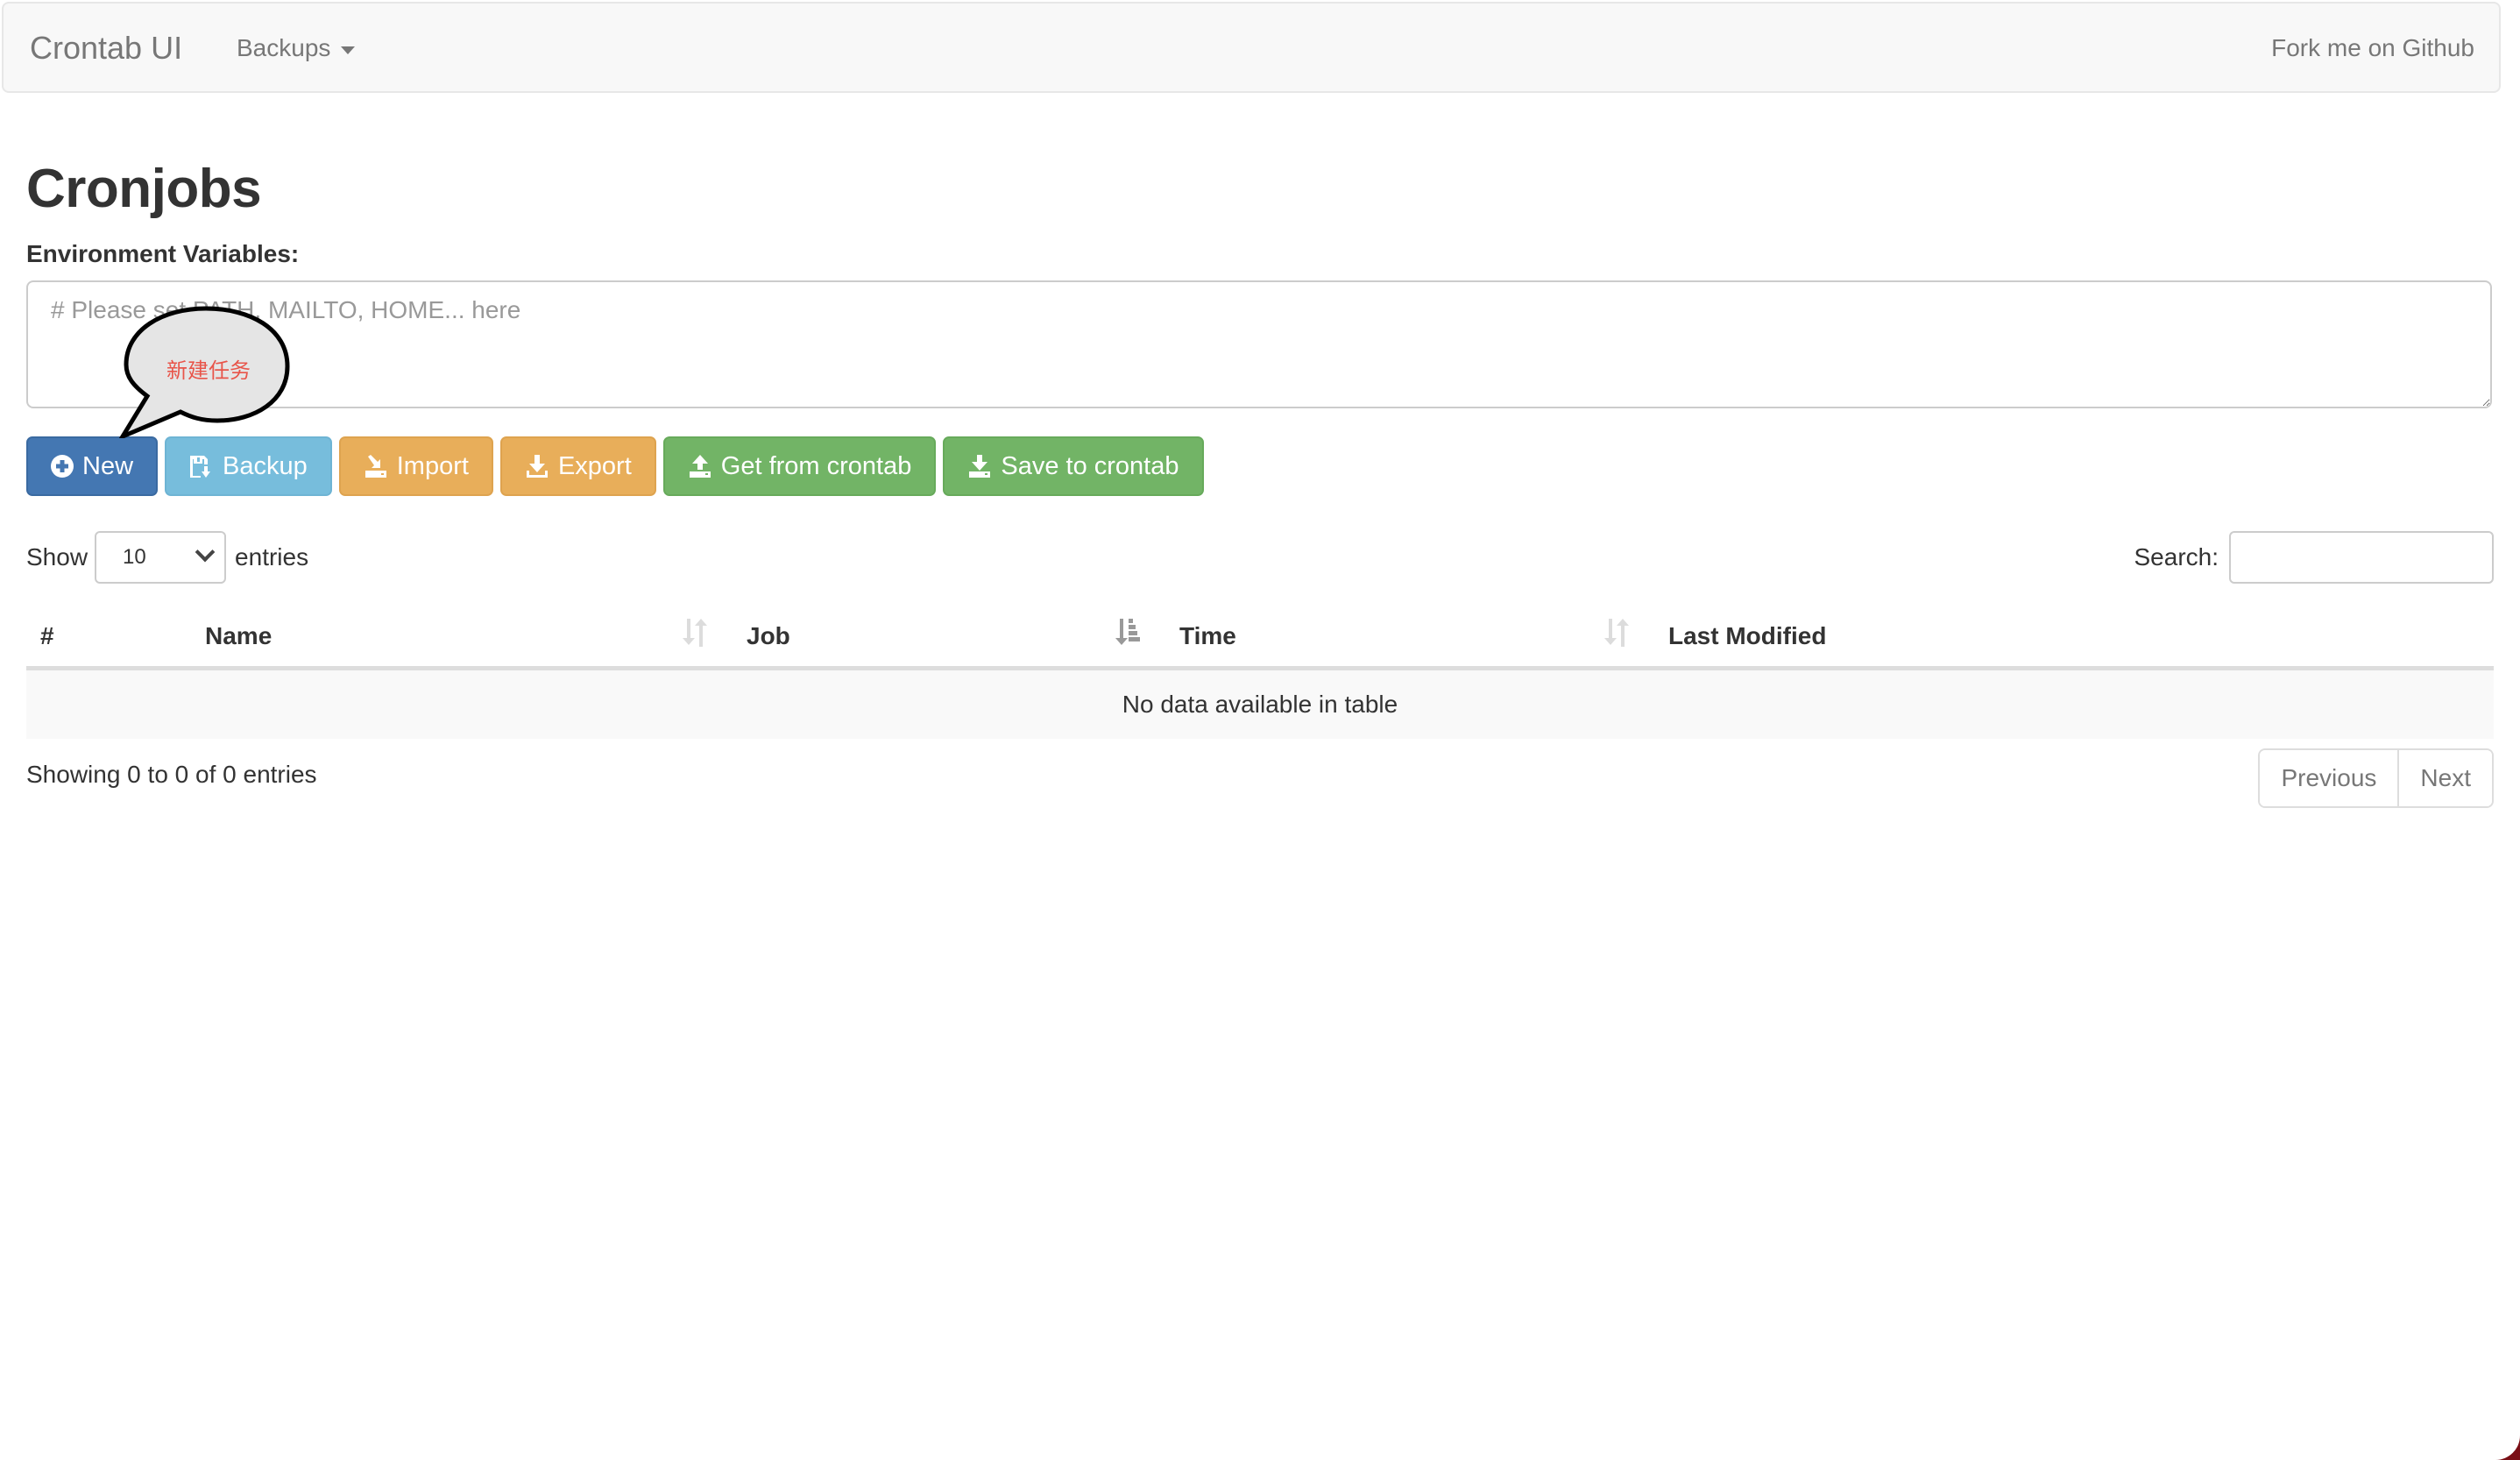 This screenshot has width=2520, height=1460. Describe the element at coordinates (2329, 778) in the screenshot. I see `previous-page-button: Previous` at that location.